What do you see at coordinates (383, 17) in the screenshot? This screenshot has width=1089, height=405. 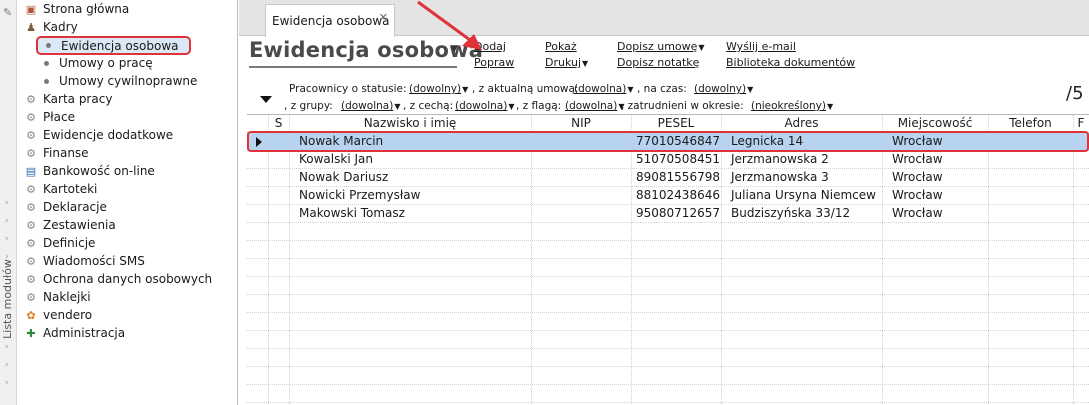 I see `close-icon: ✕` at bounding box center [383, 17].